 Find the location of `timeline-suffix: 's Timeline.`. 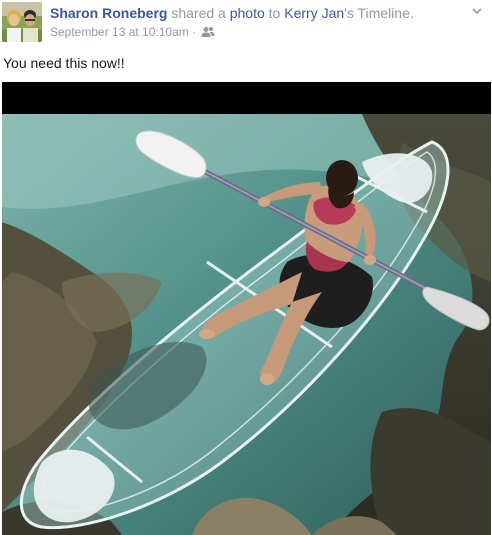

timeline-suffix: 's Timeline. is located at coordinates (379, 13).